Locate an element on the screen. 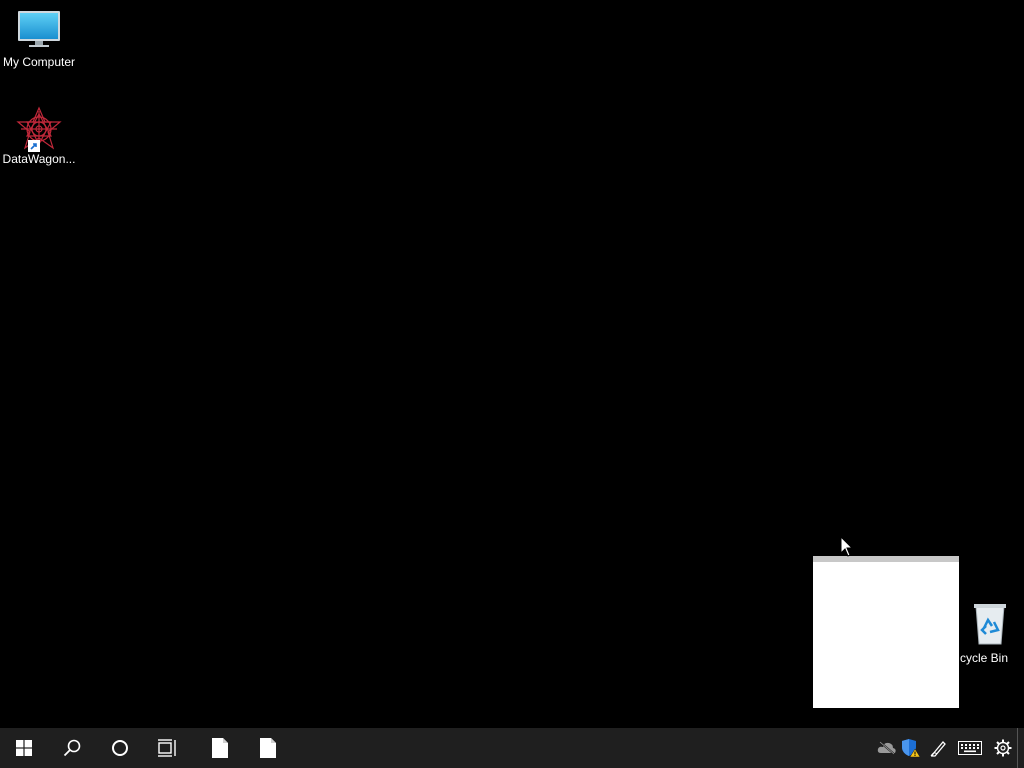 This screenshot has width=1024, height=768. taskbar is located at coordinates (512, 748).